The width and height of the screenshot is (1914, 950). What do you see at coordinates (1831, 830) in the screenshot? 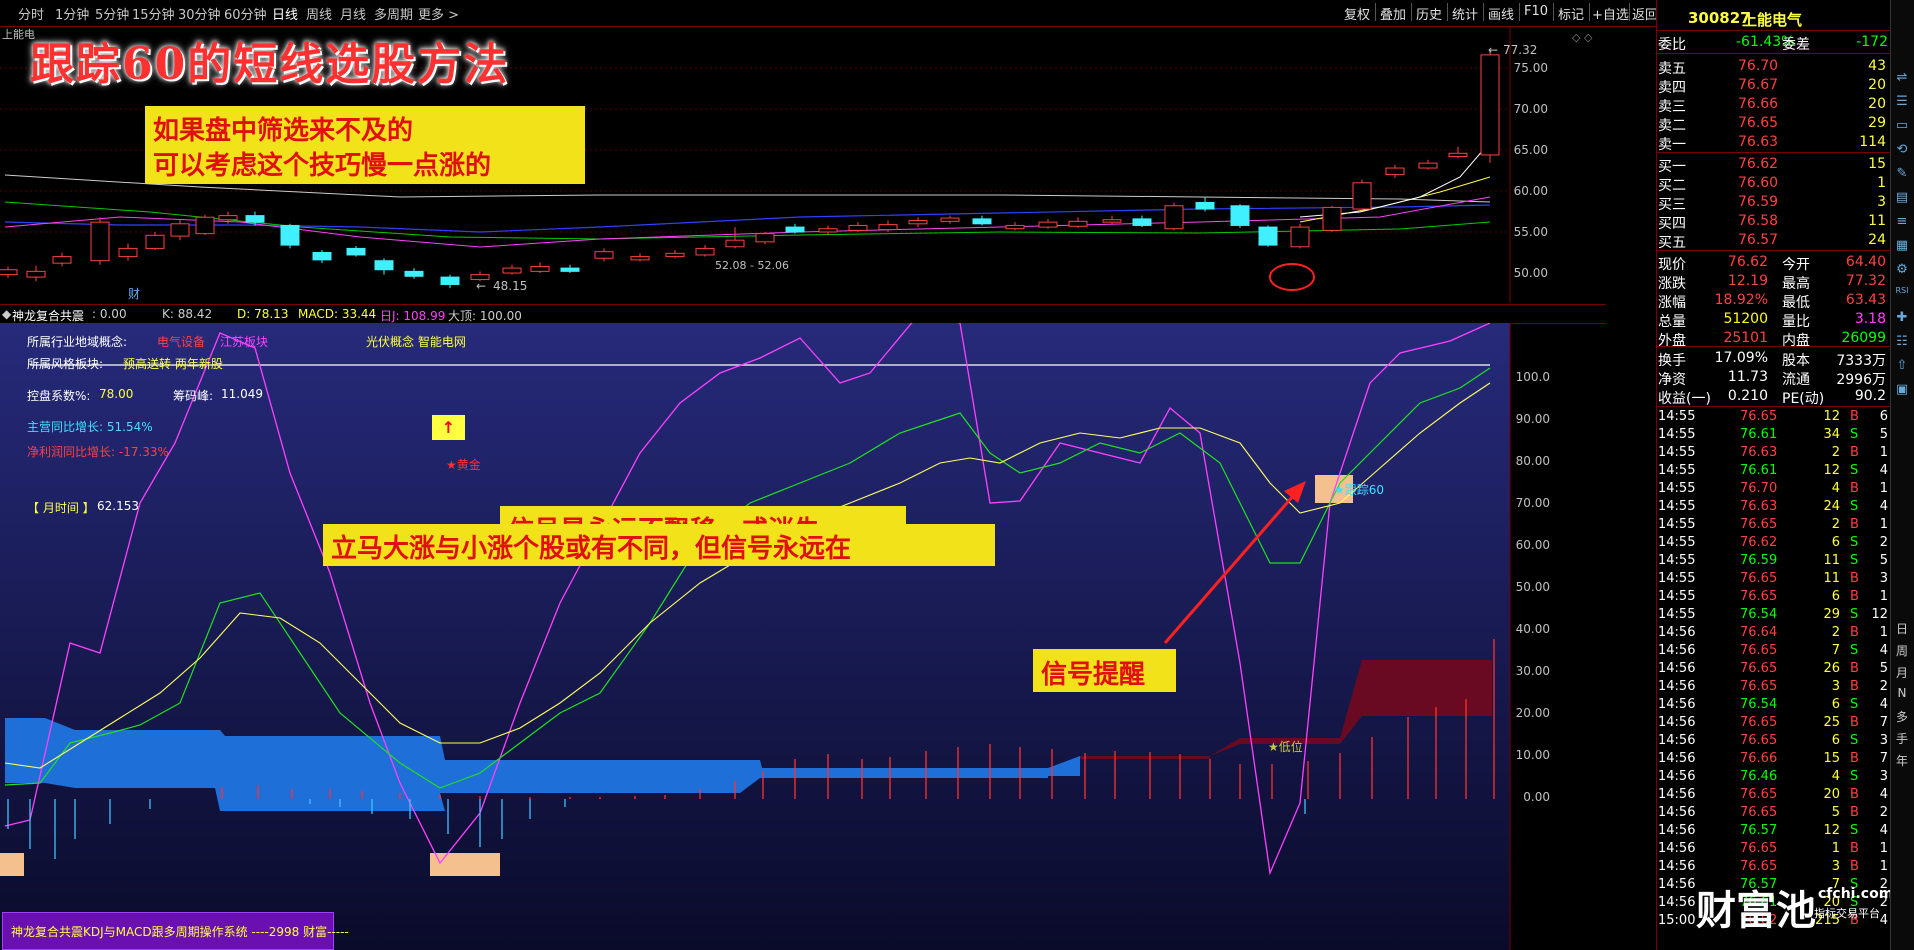
I see `tick-volume: 12` at bounding box center [1831, 830].